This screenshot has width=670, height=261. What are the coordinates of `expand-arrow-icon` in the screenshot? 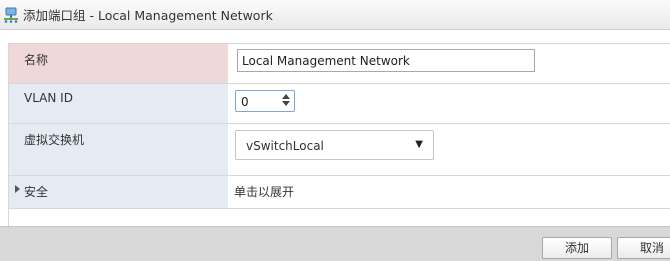 It's located at (17, 189).